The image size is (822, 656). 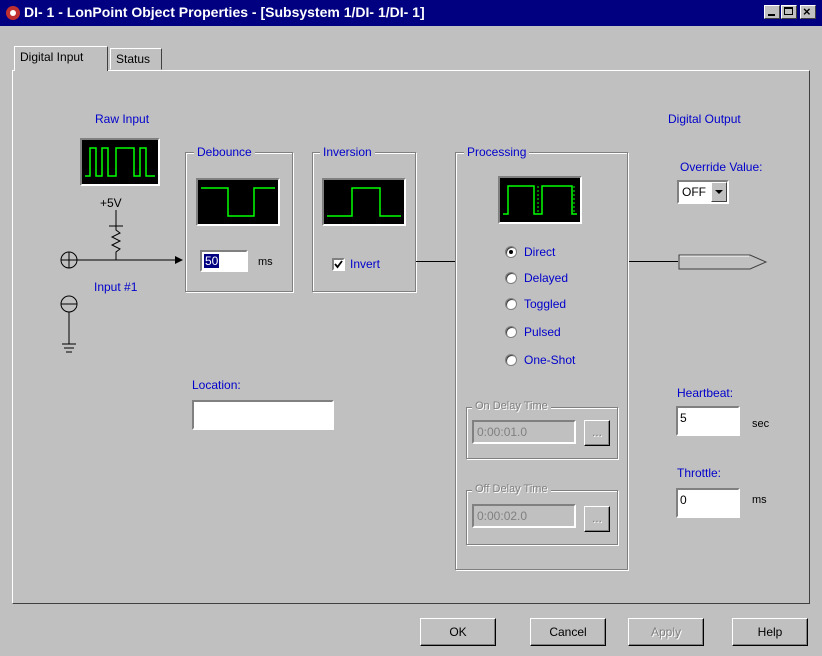 I want to click on off-delay-input: 0:00:02.0, so click(x=524, y=516).